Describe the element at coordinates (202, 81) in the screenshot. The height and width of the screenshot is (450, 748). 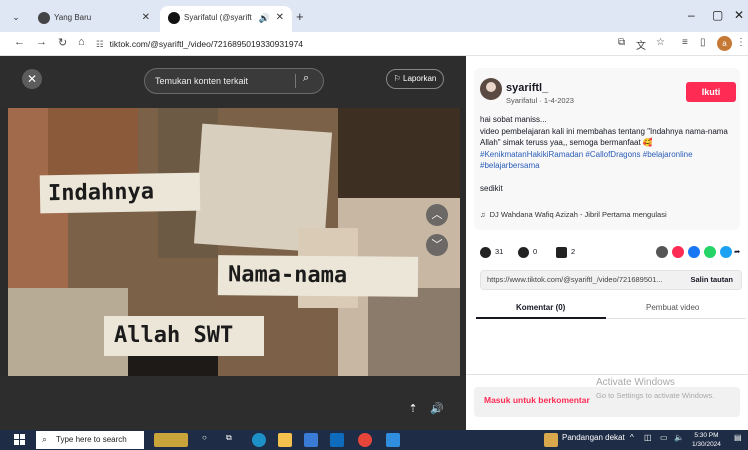
I see `search-placeholder: Temukan konten terkait` at that location.